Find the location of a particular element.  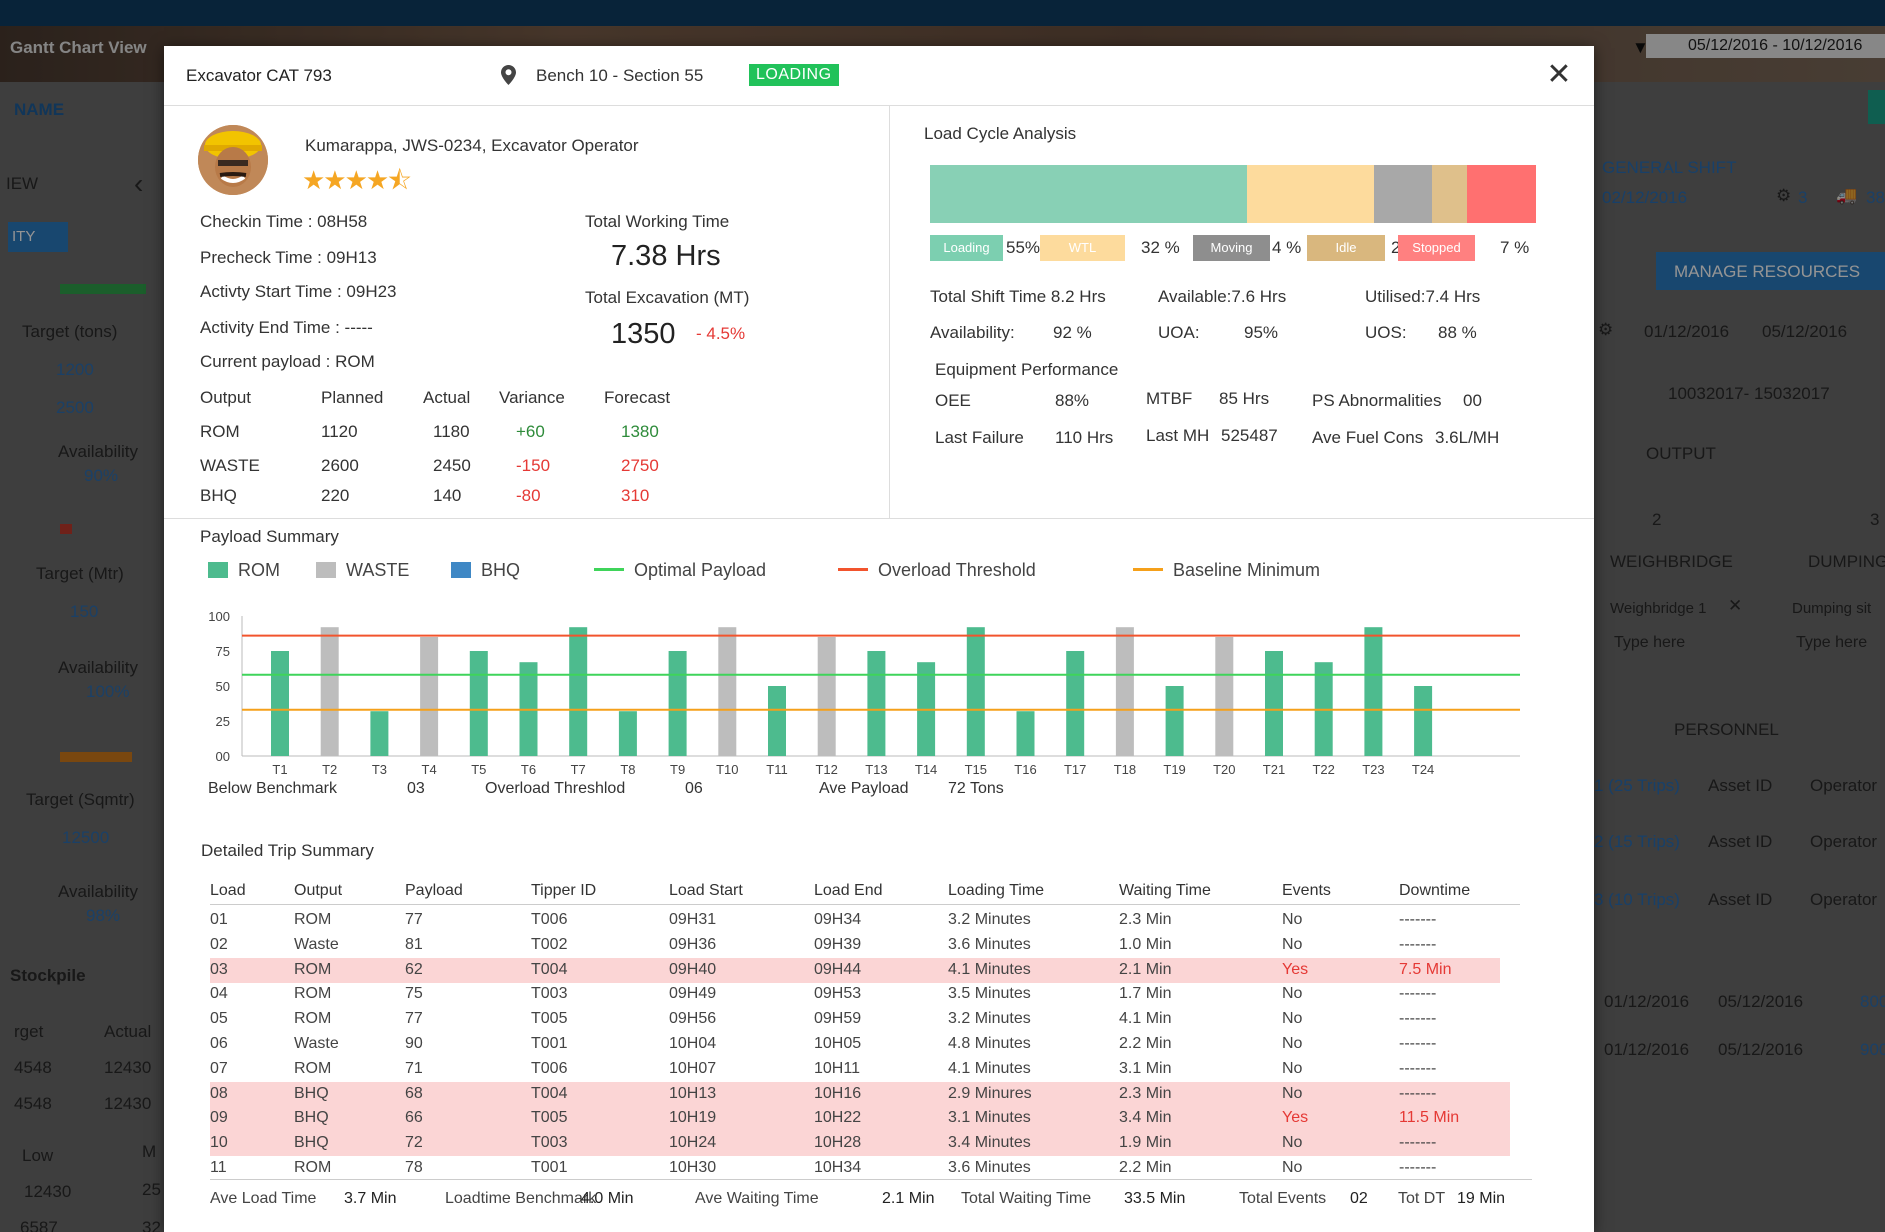

table-cell: 10H34 is located at coordinates (838, 1167).